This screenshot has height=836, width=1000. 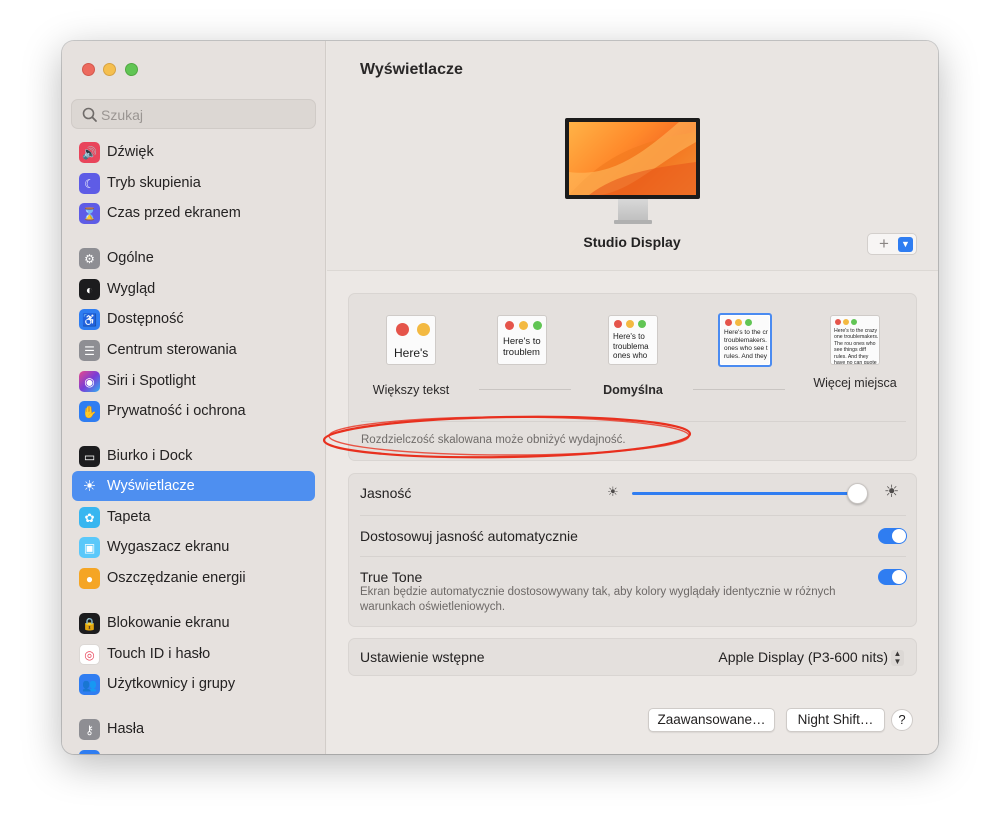 What do you see at coordinates (411, 390) in the screenshot?
I see `resolution-label-larger-text: Większy tekst` at bounding box center [411, 390].